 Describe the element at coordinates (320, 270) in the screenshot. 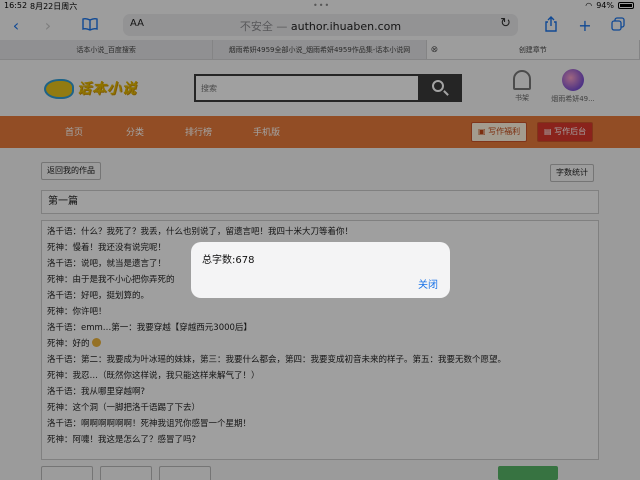

I see `word-count-alert: 总字数:678` at that location.